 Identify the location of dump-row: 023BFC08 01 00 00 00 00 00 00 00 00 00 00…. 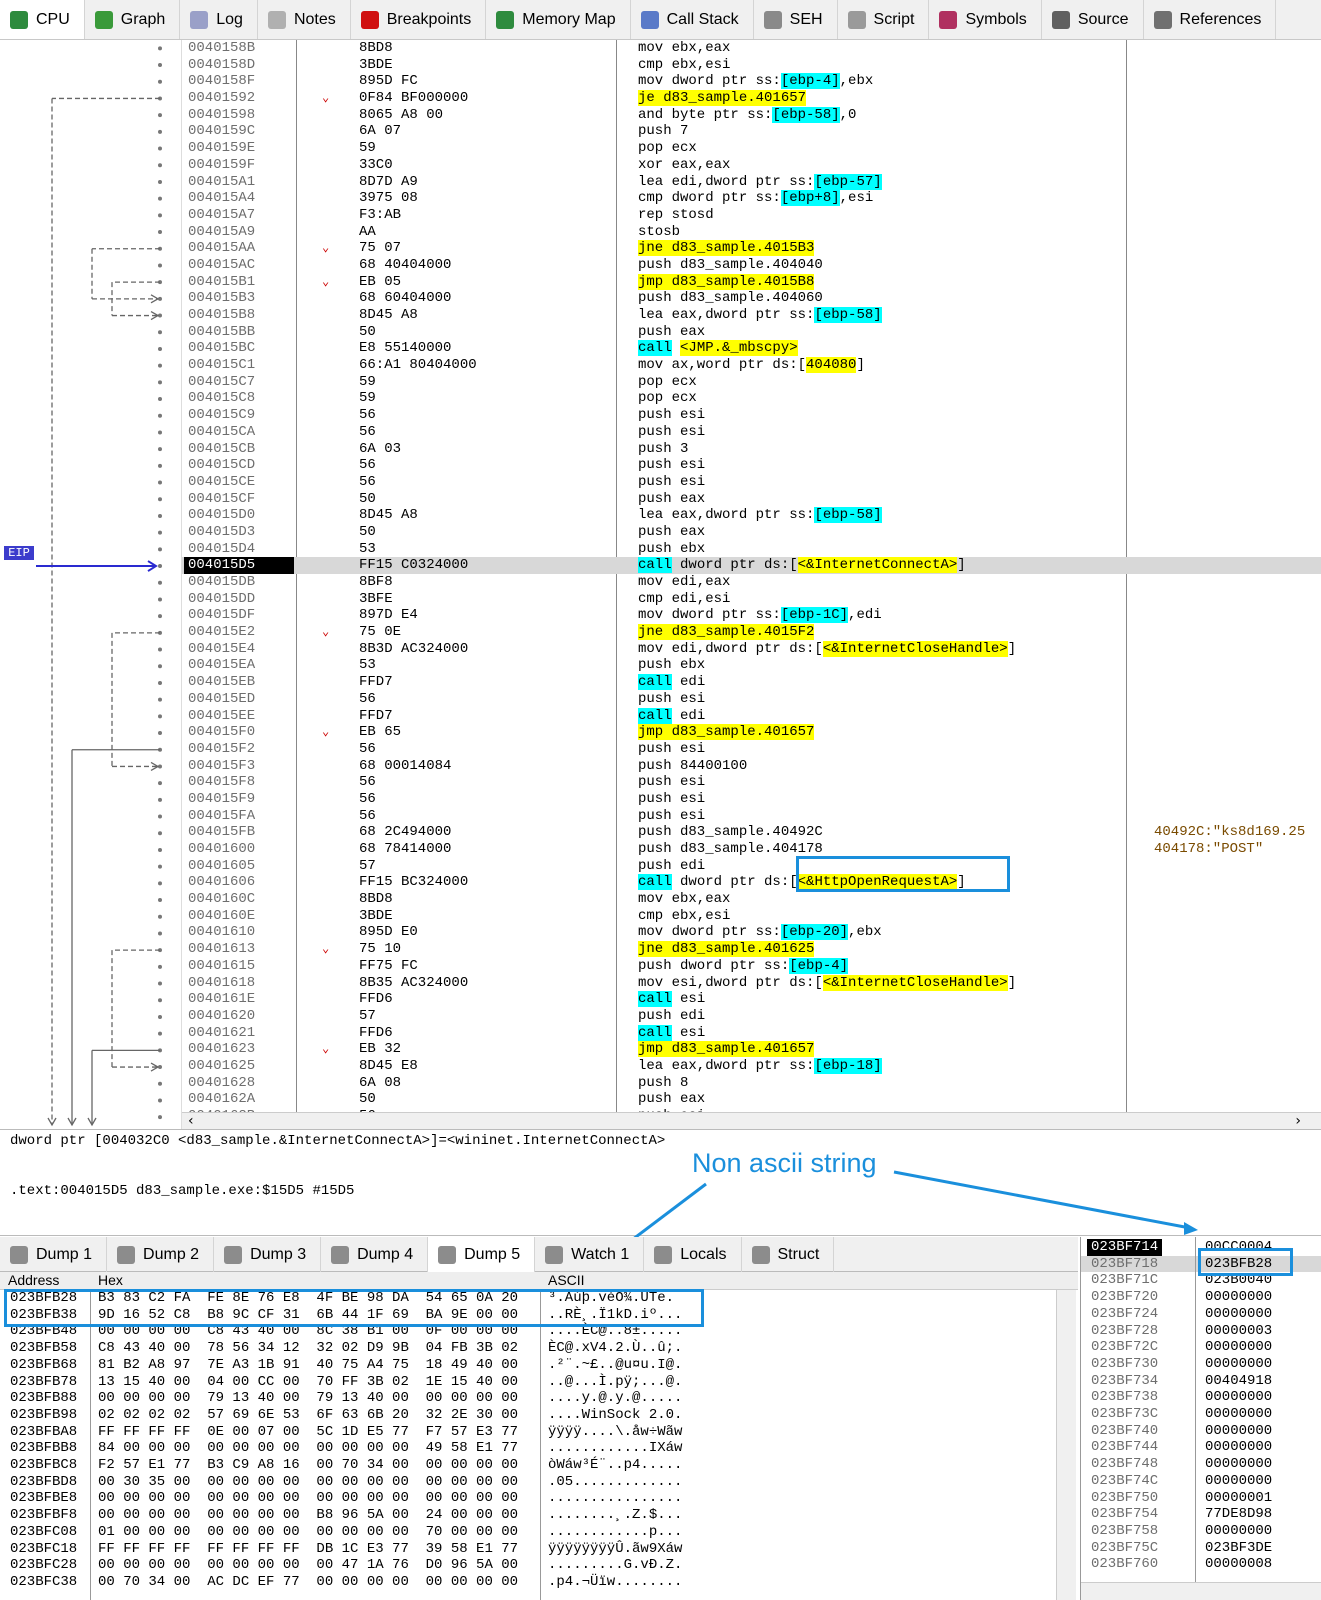
(528, 1532).